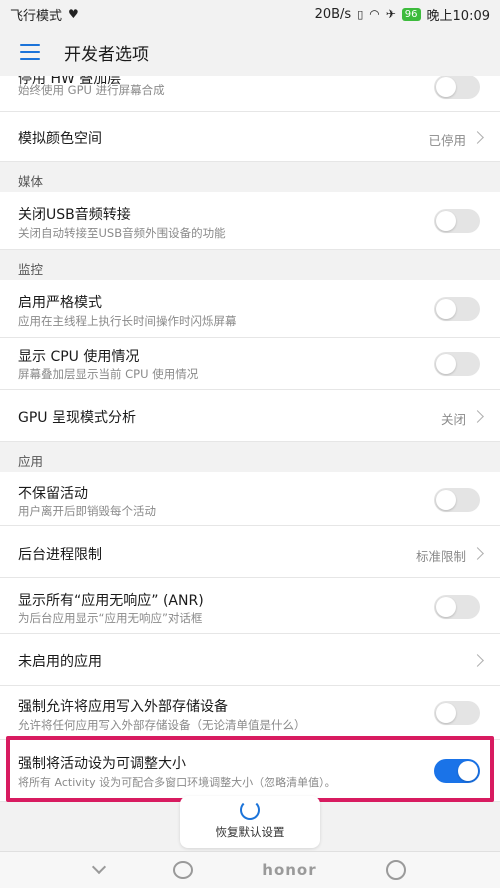  What do you see at coordinates (250, 221) in the screenshot?
I see `setting-usb-audio: 关闭USB音频转接 关闭自动转接至USB音频外围设备的功能` at bounding box center [250, 221].